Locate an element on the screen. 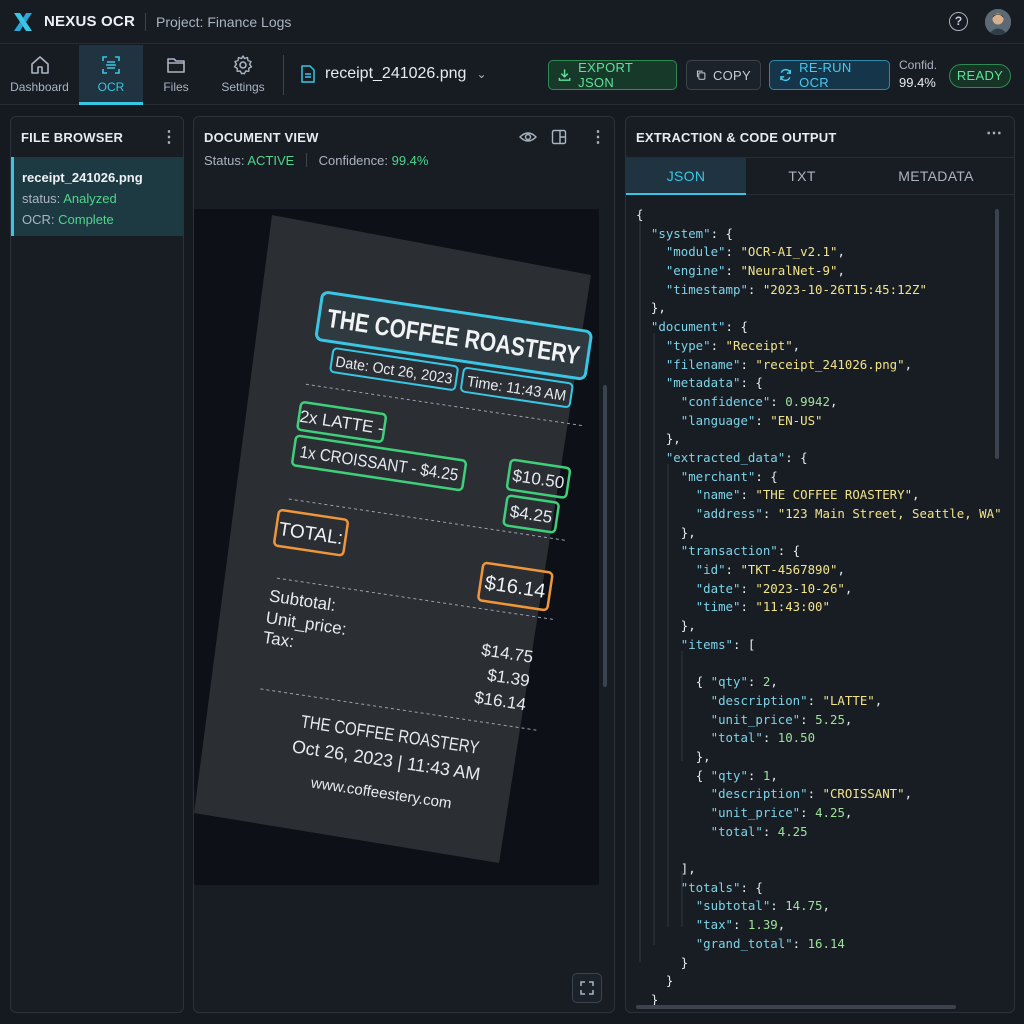  code-line: { "qty": 1, is located at coordinates (736, 775).